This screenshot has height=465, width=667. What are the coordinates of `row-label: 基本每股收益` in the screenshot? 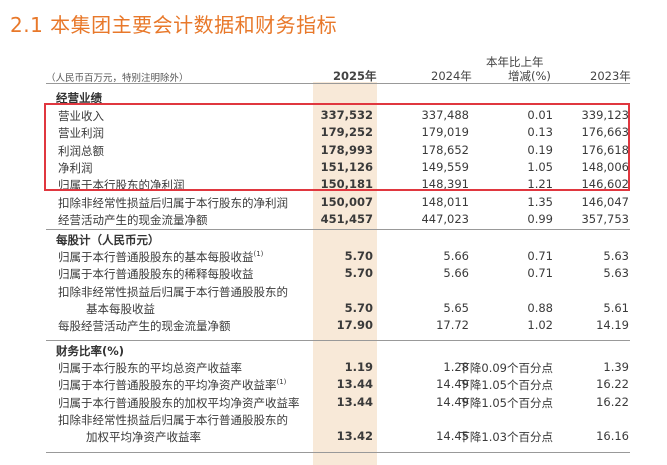 It's located at (120, 308).